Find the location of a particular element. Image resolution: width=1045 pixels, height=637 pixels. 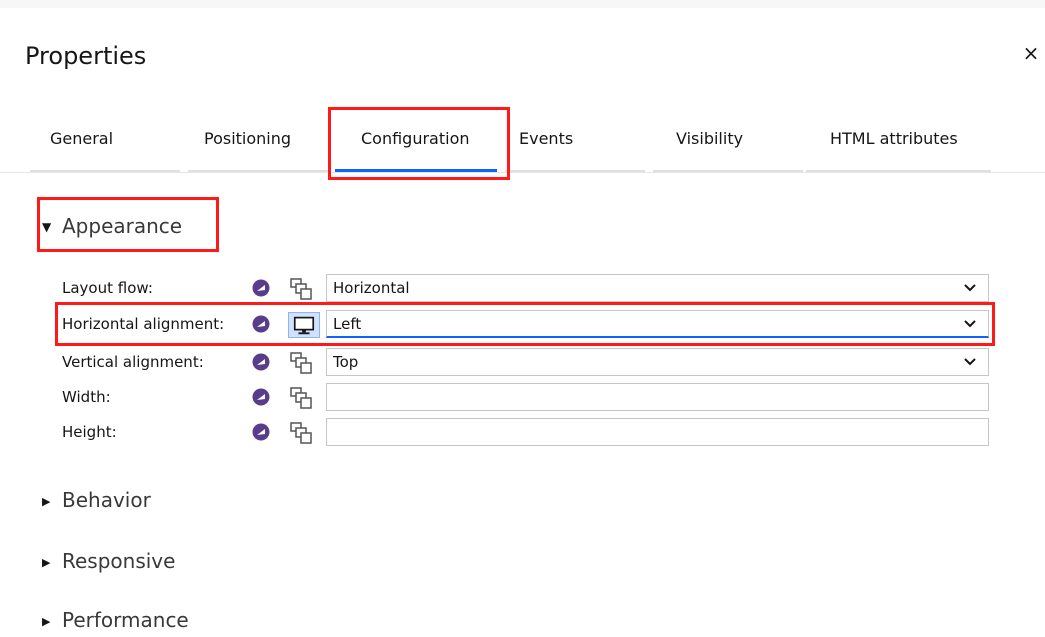

tab-label: Events is located at coordinates (546, 138).